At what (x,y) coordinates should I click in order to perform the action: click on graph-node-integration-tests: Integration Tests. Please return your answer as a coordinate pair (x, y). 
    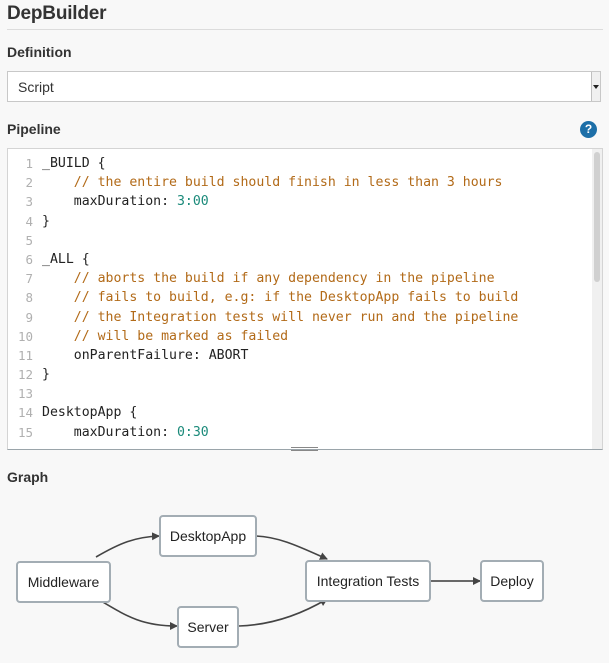
    Looking at the image, I should click on (368, 581).